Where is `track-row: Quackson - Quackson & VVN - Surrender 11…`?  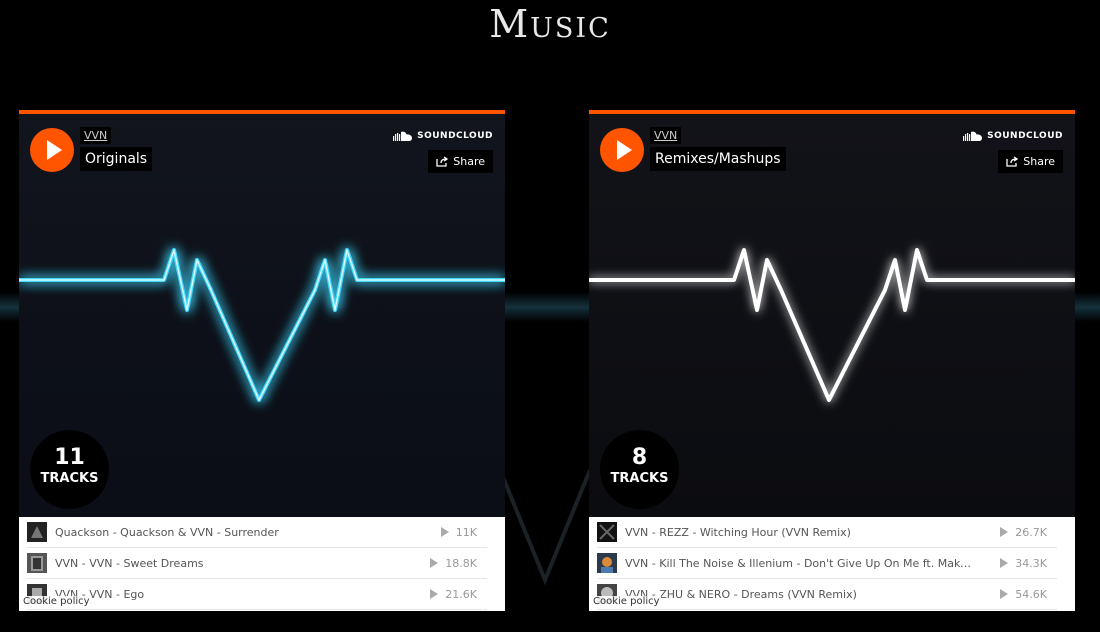
track-row: Quackson - Quackson & VVN - Surrender 11… is located at coordinates (257, 532).